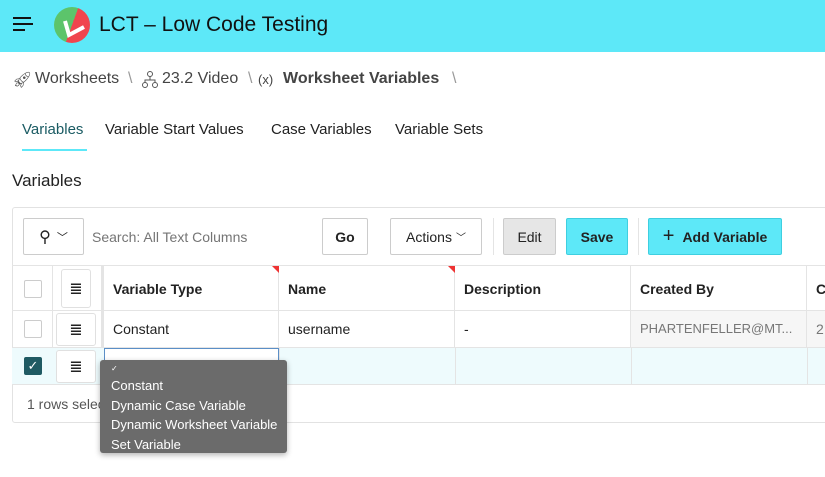 This screenshot has width=825, height=477. Describe the element at coordinates (816, 288) in the screenshot. I see `column-header-c: C` at that location.